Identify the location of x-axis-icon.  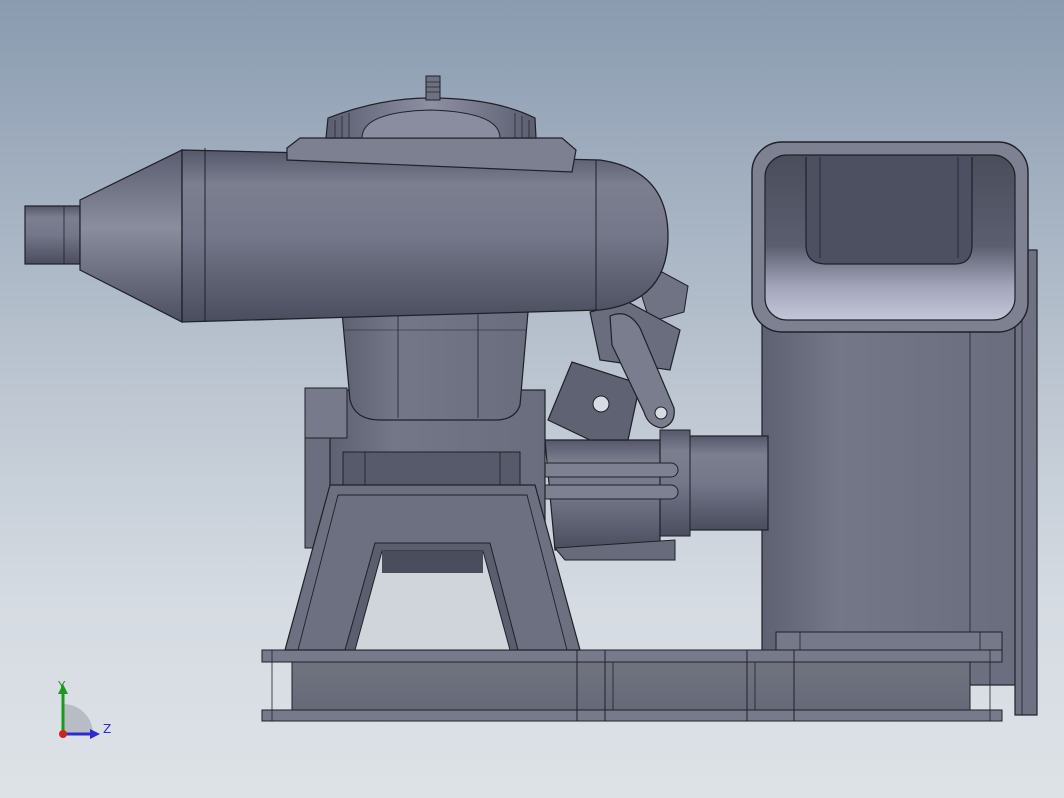
(63, 734).